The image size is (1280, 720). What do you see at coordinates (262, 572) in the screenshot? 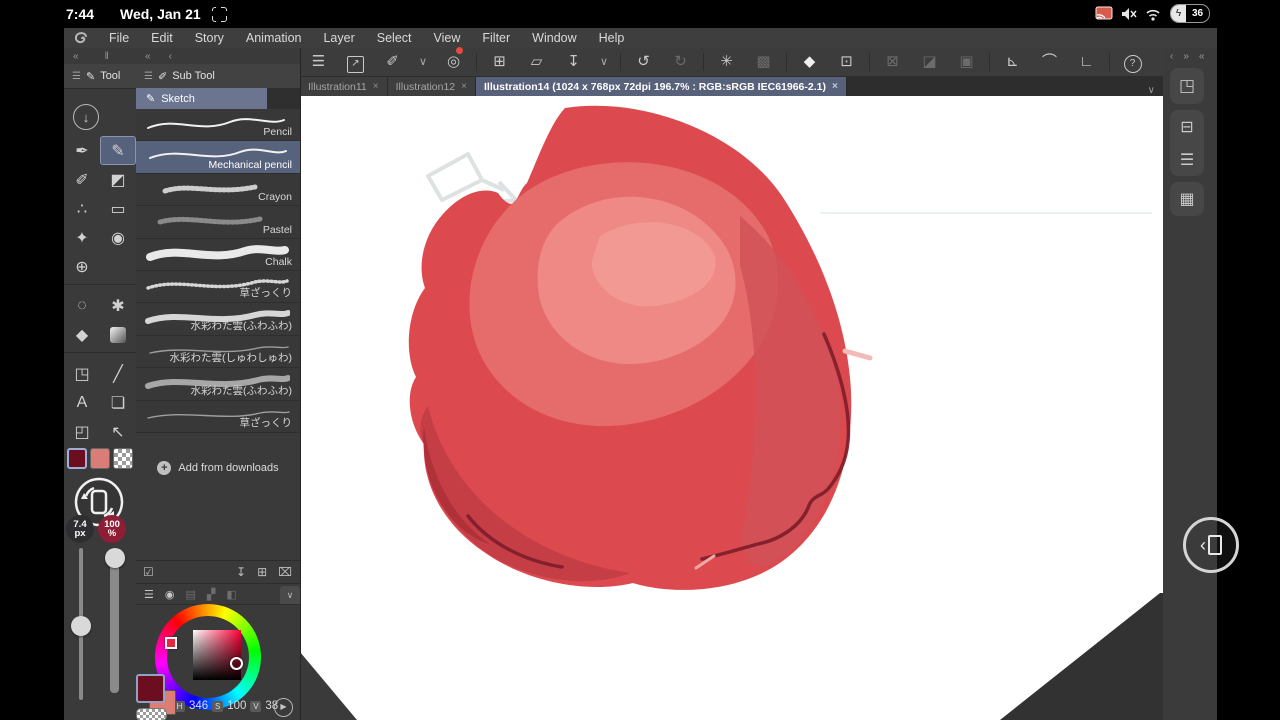
I see `duplicate-subtool-icon: ⊞` at bounding box center [262, 572].